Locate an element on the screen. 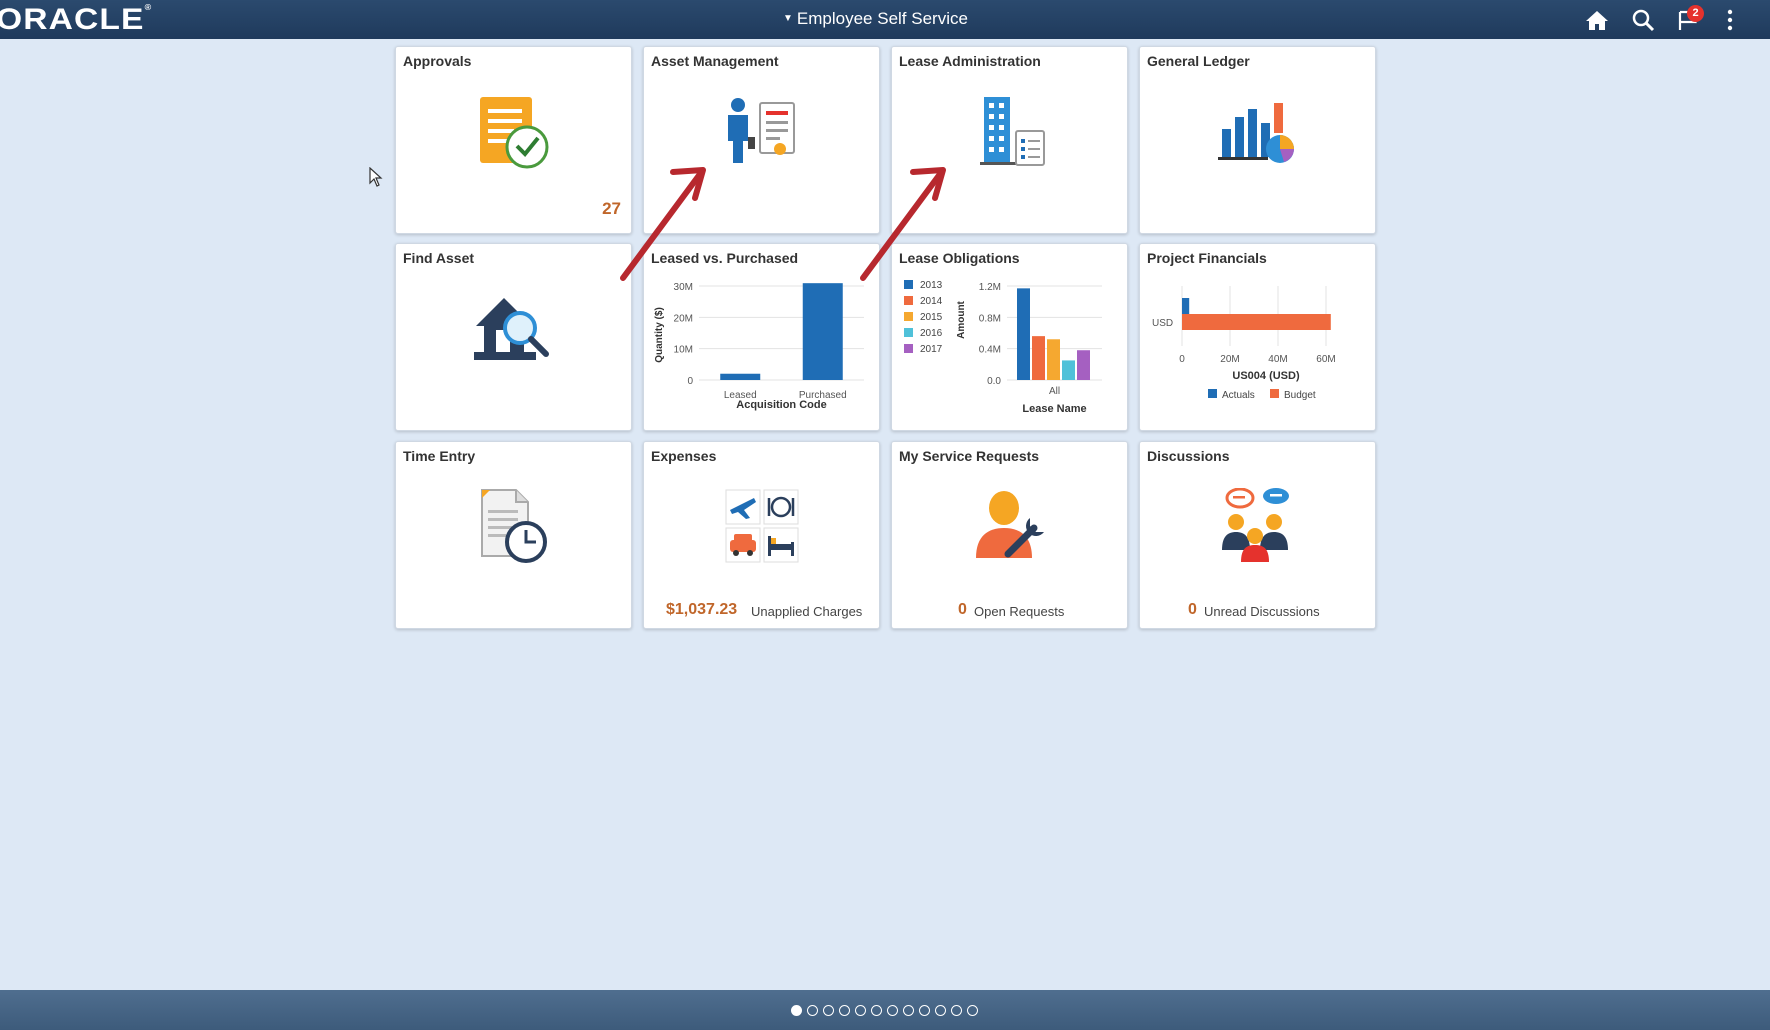 The image size is (1770, 1030). tile-asset-management: Asset Management is located at coordinates (761, 140).